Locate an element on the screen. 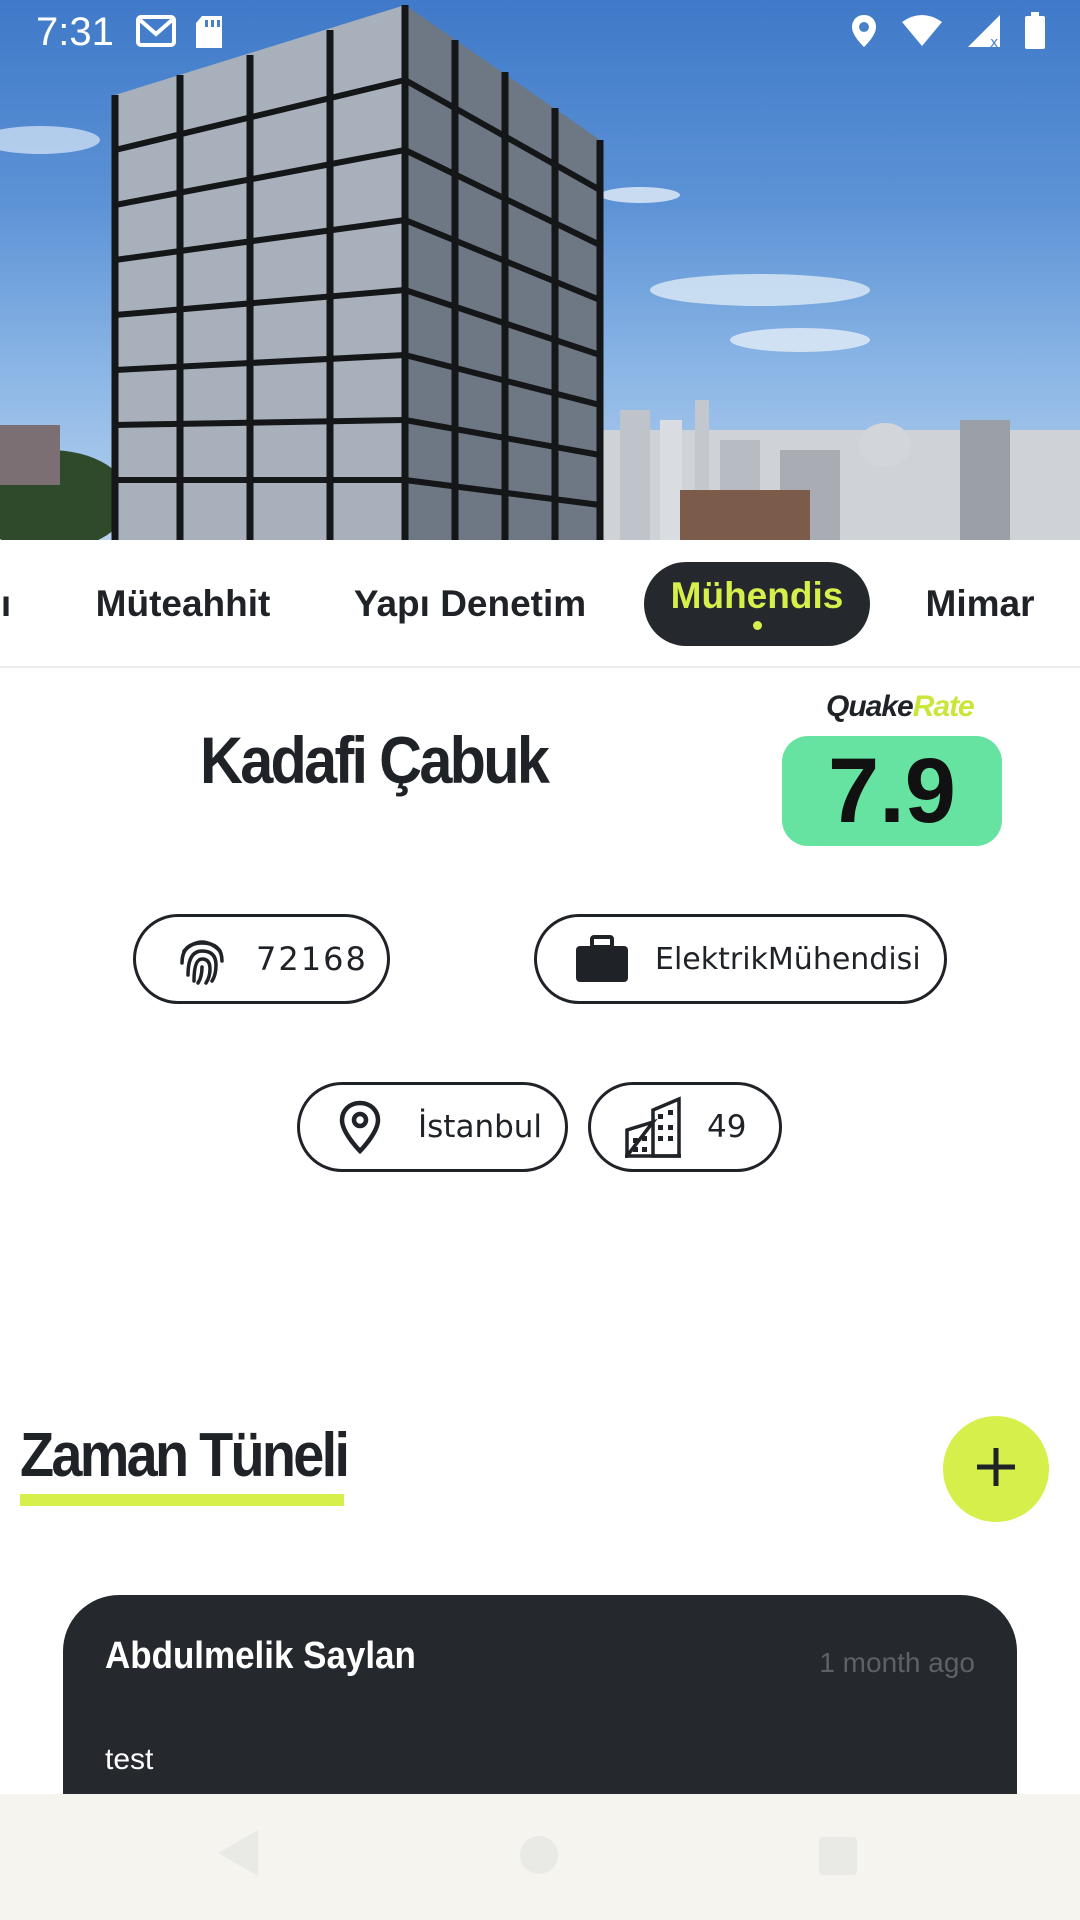 Image resolution: width=1080 pixels, height=1920 pixels. tab-partial: ı is located at coordinates (8, 604).